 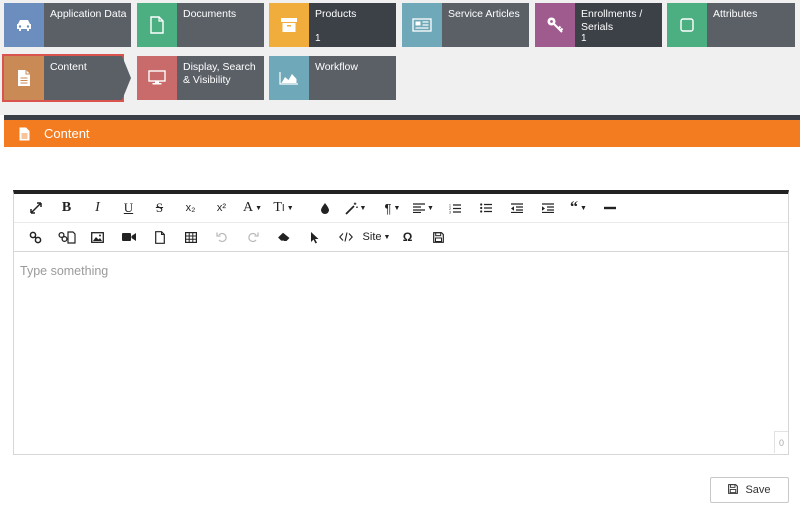 I want to click on eraser-icon, so click(x=283, y=237).